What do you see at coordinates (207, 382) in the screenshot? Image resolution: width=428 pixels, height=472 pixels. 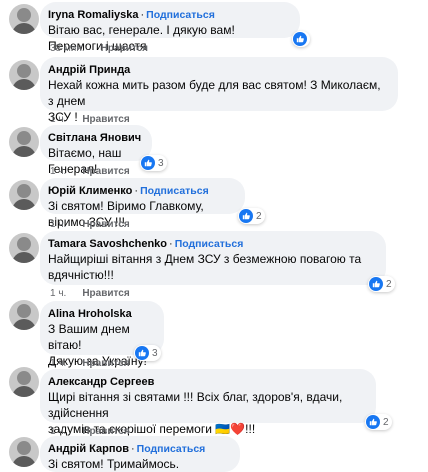 I see `comment-author: Александр Сергеев` at bounding box center [207, 382].